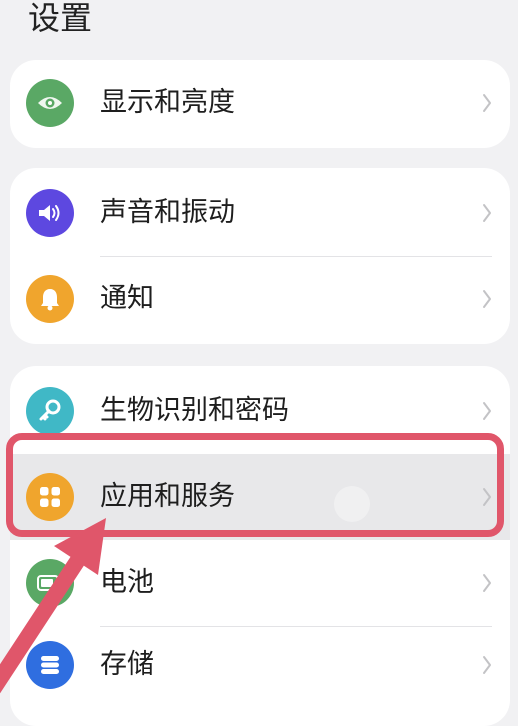 This screenshot has width=518, height=726. Describe the element at coordinates (53, 606) in the screenshot. I see `annotation-arrow-icon` at that location.